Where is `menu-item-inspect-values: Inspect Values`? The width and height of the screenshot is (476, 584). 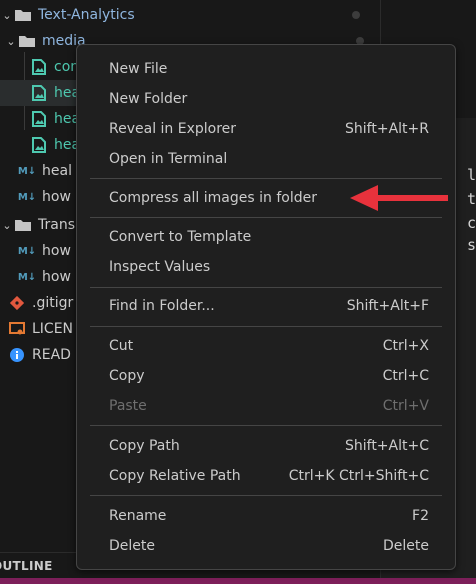
menu-item-inspect-values: Inspect Values is located at coordinates (266, 267).